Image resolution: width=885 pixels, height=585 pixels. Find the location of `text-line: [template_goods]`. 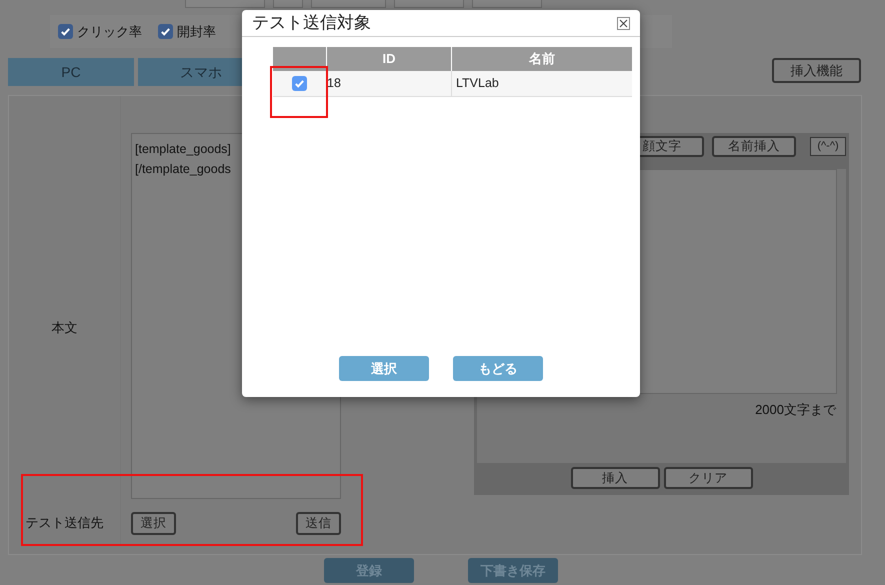

text-line: [template_goods] is located at coordinates (183, 149).